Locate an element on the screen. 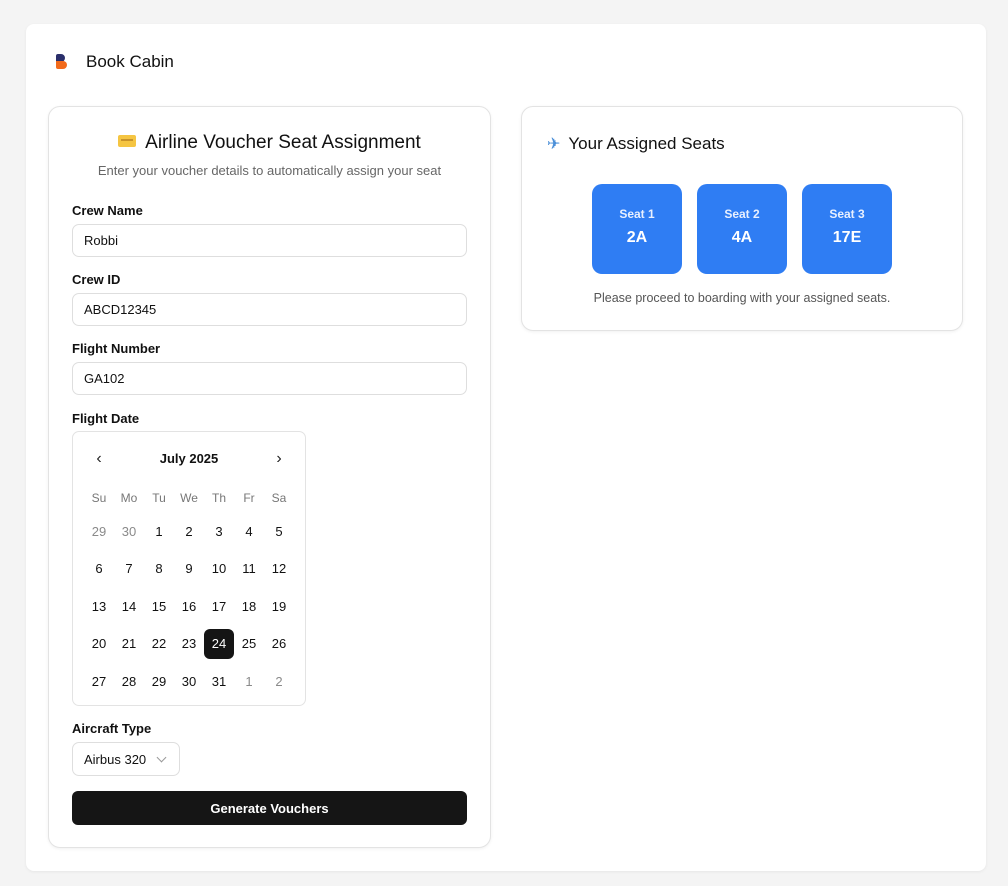 This screenshot has width=1008, height=886. calendar-weekday: Th is located at coordinates (218, 498).